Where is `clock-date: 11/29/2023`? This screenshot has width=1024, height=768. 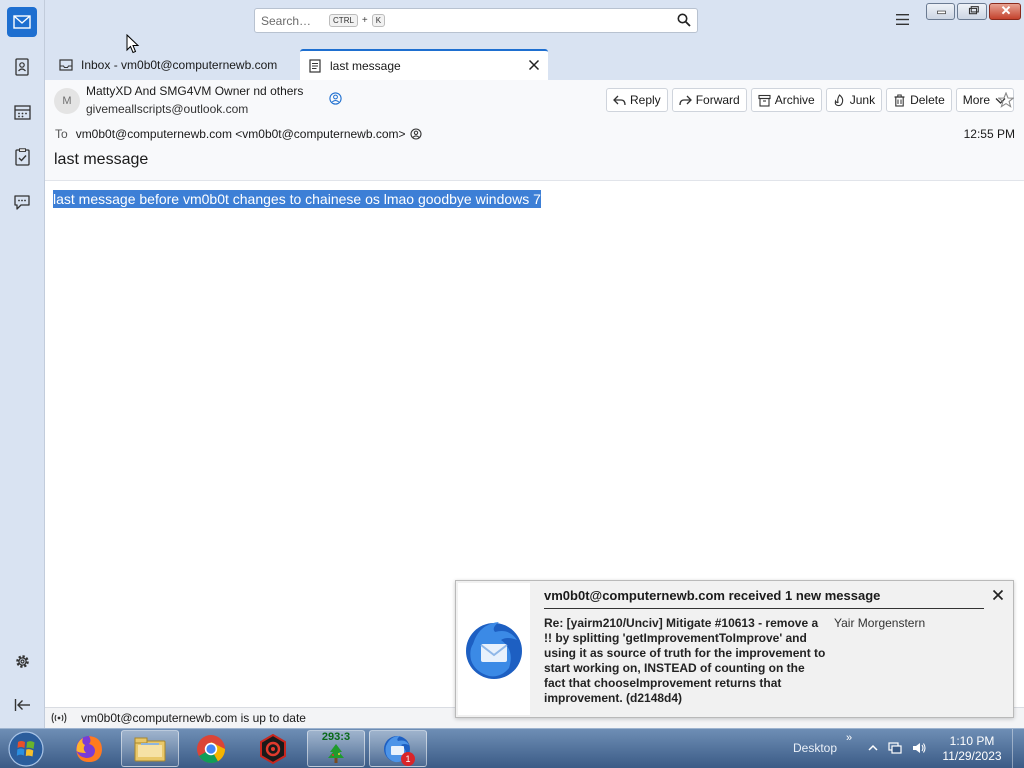
clock-date: 11/29/2023 is located at coordinates (972, 756).